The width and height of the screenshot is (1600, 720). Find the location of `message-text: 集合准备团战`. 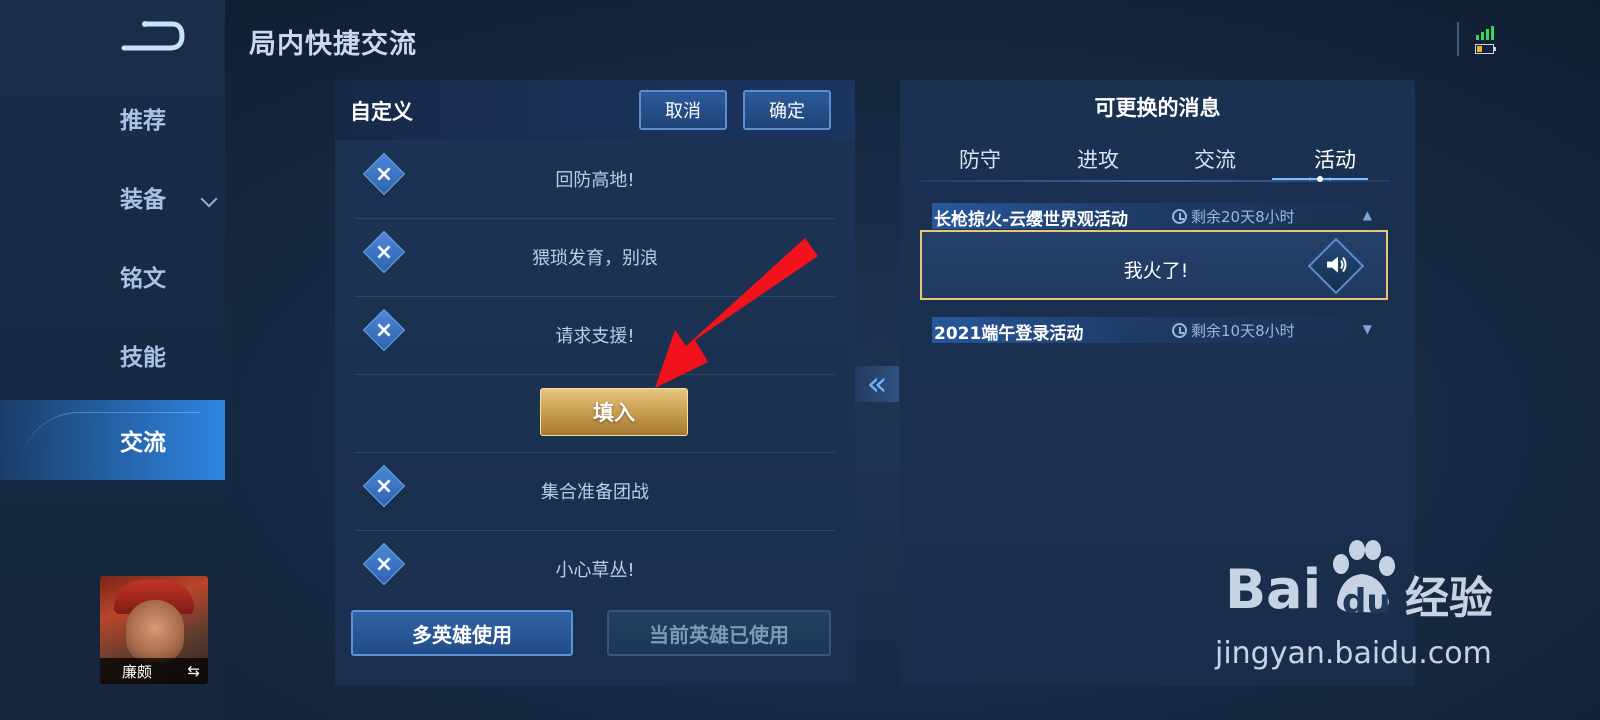

message-text: 集合准备团战 is located at coordinates (595, 492).